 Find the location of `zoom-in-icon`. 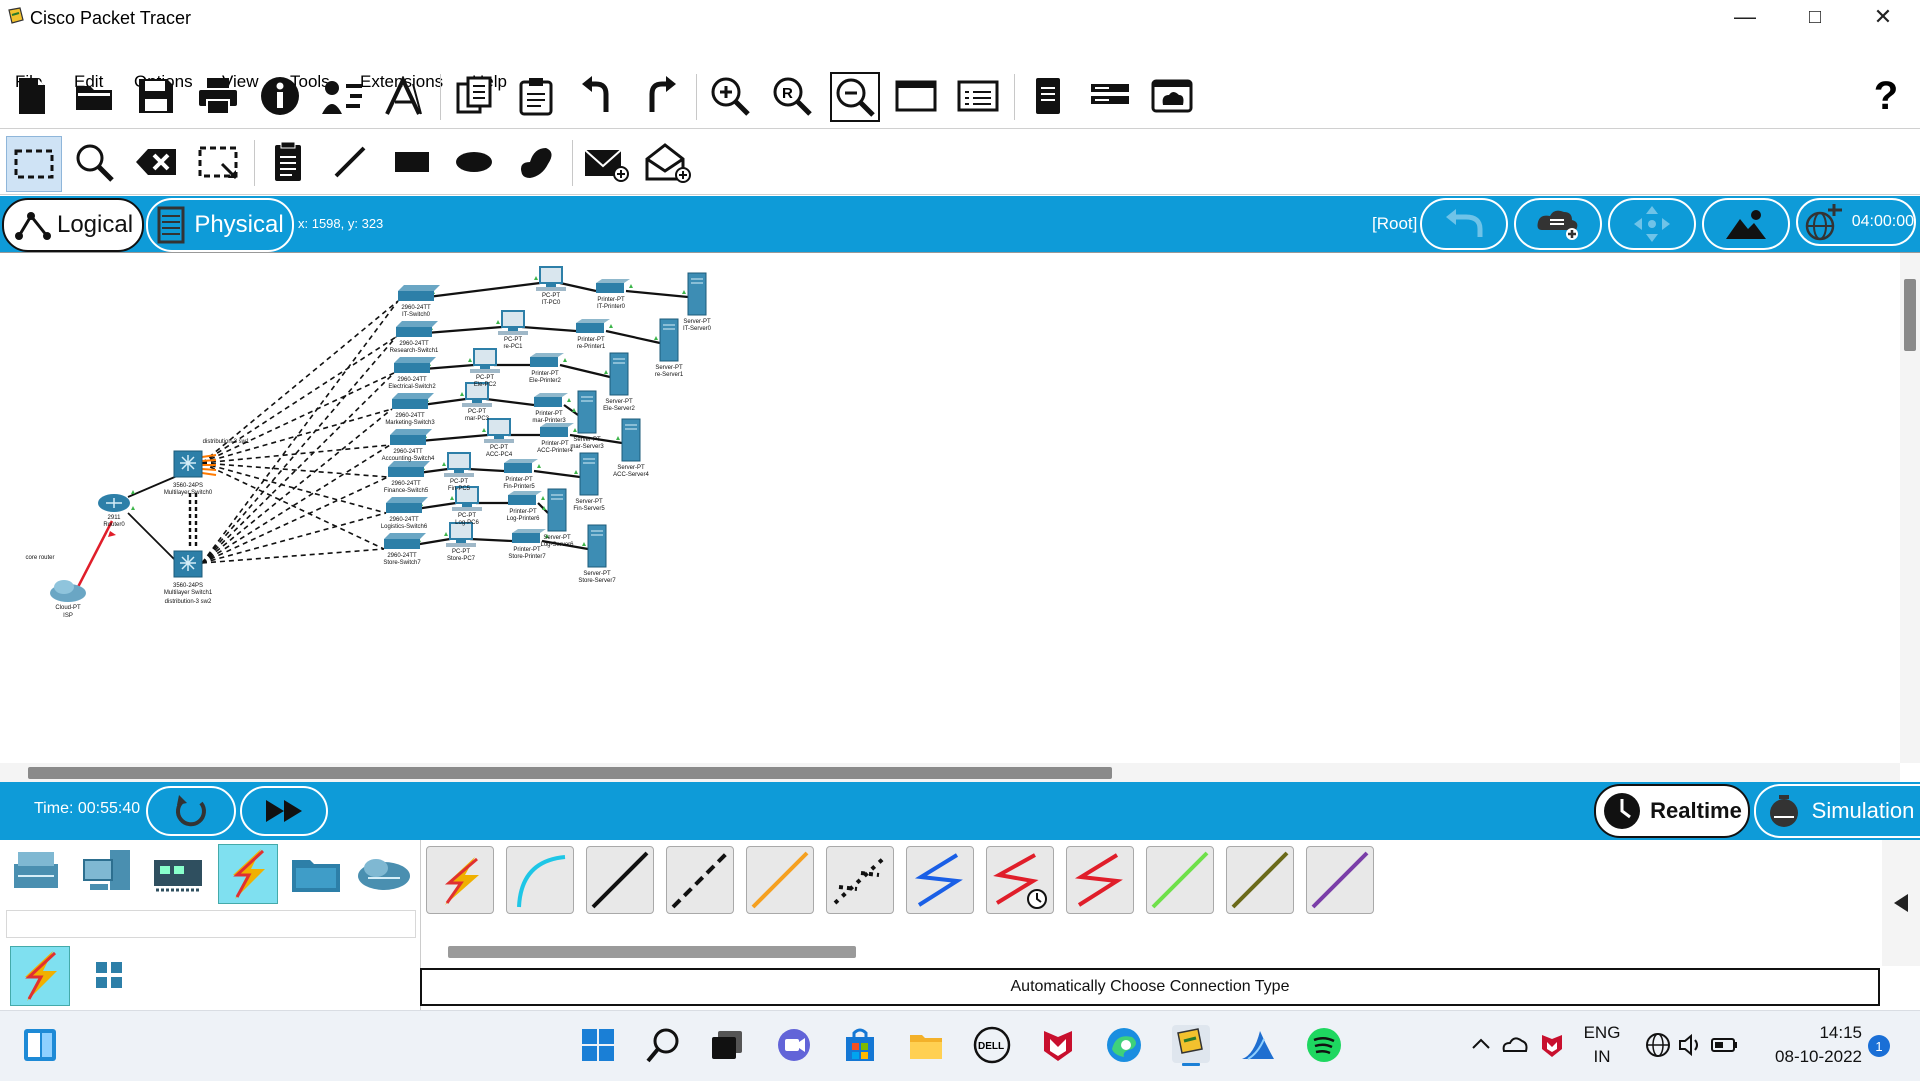

zoom-in-icon is located at coordinates (730, 96).